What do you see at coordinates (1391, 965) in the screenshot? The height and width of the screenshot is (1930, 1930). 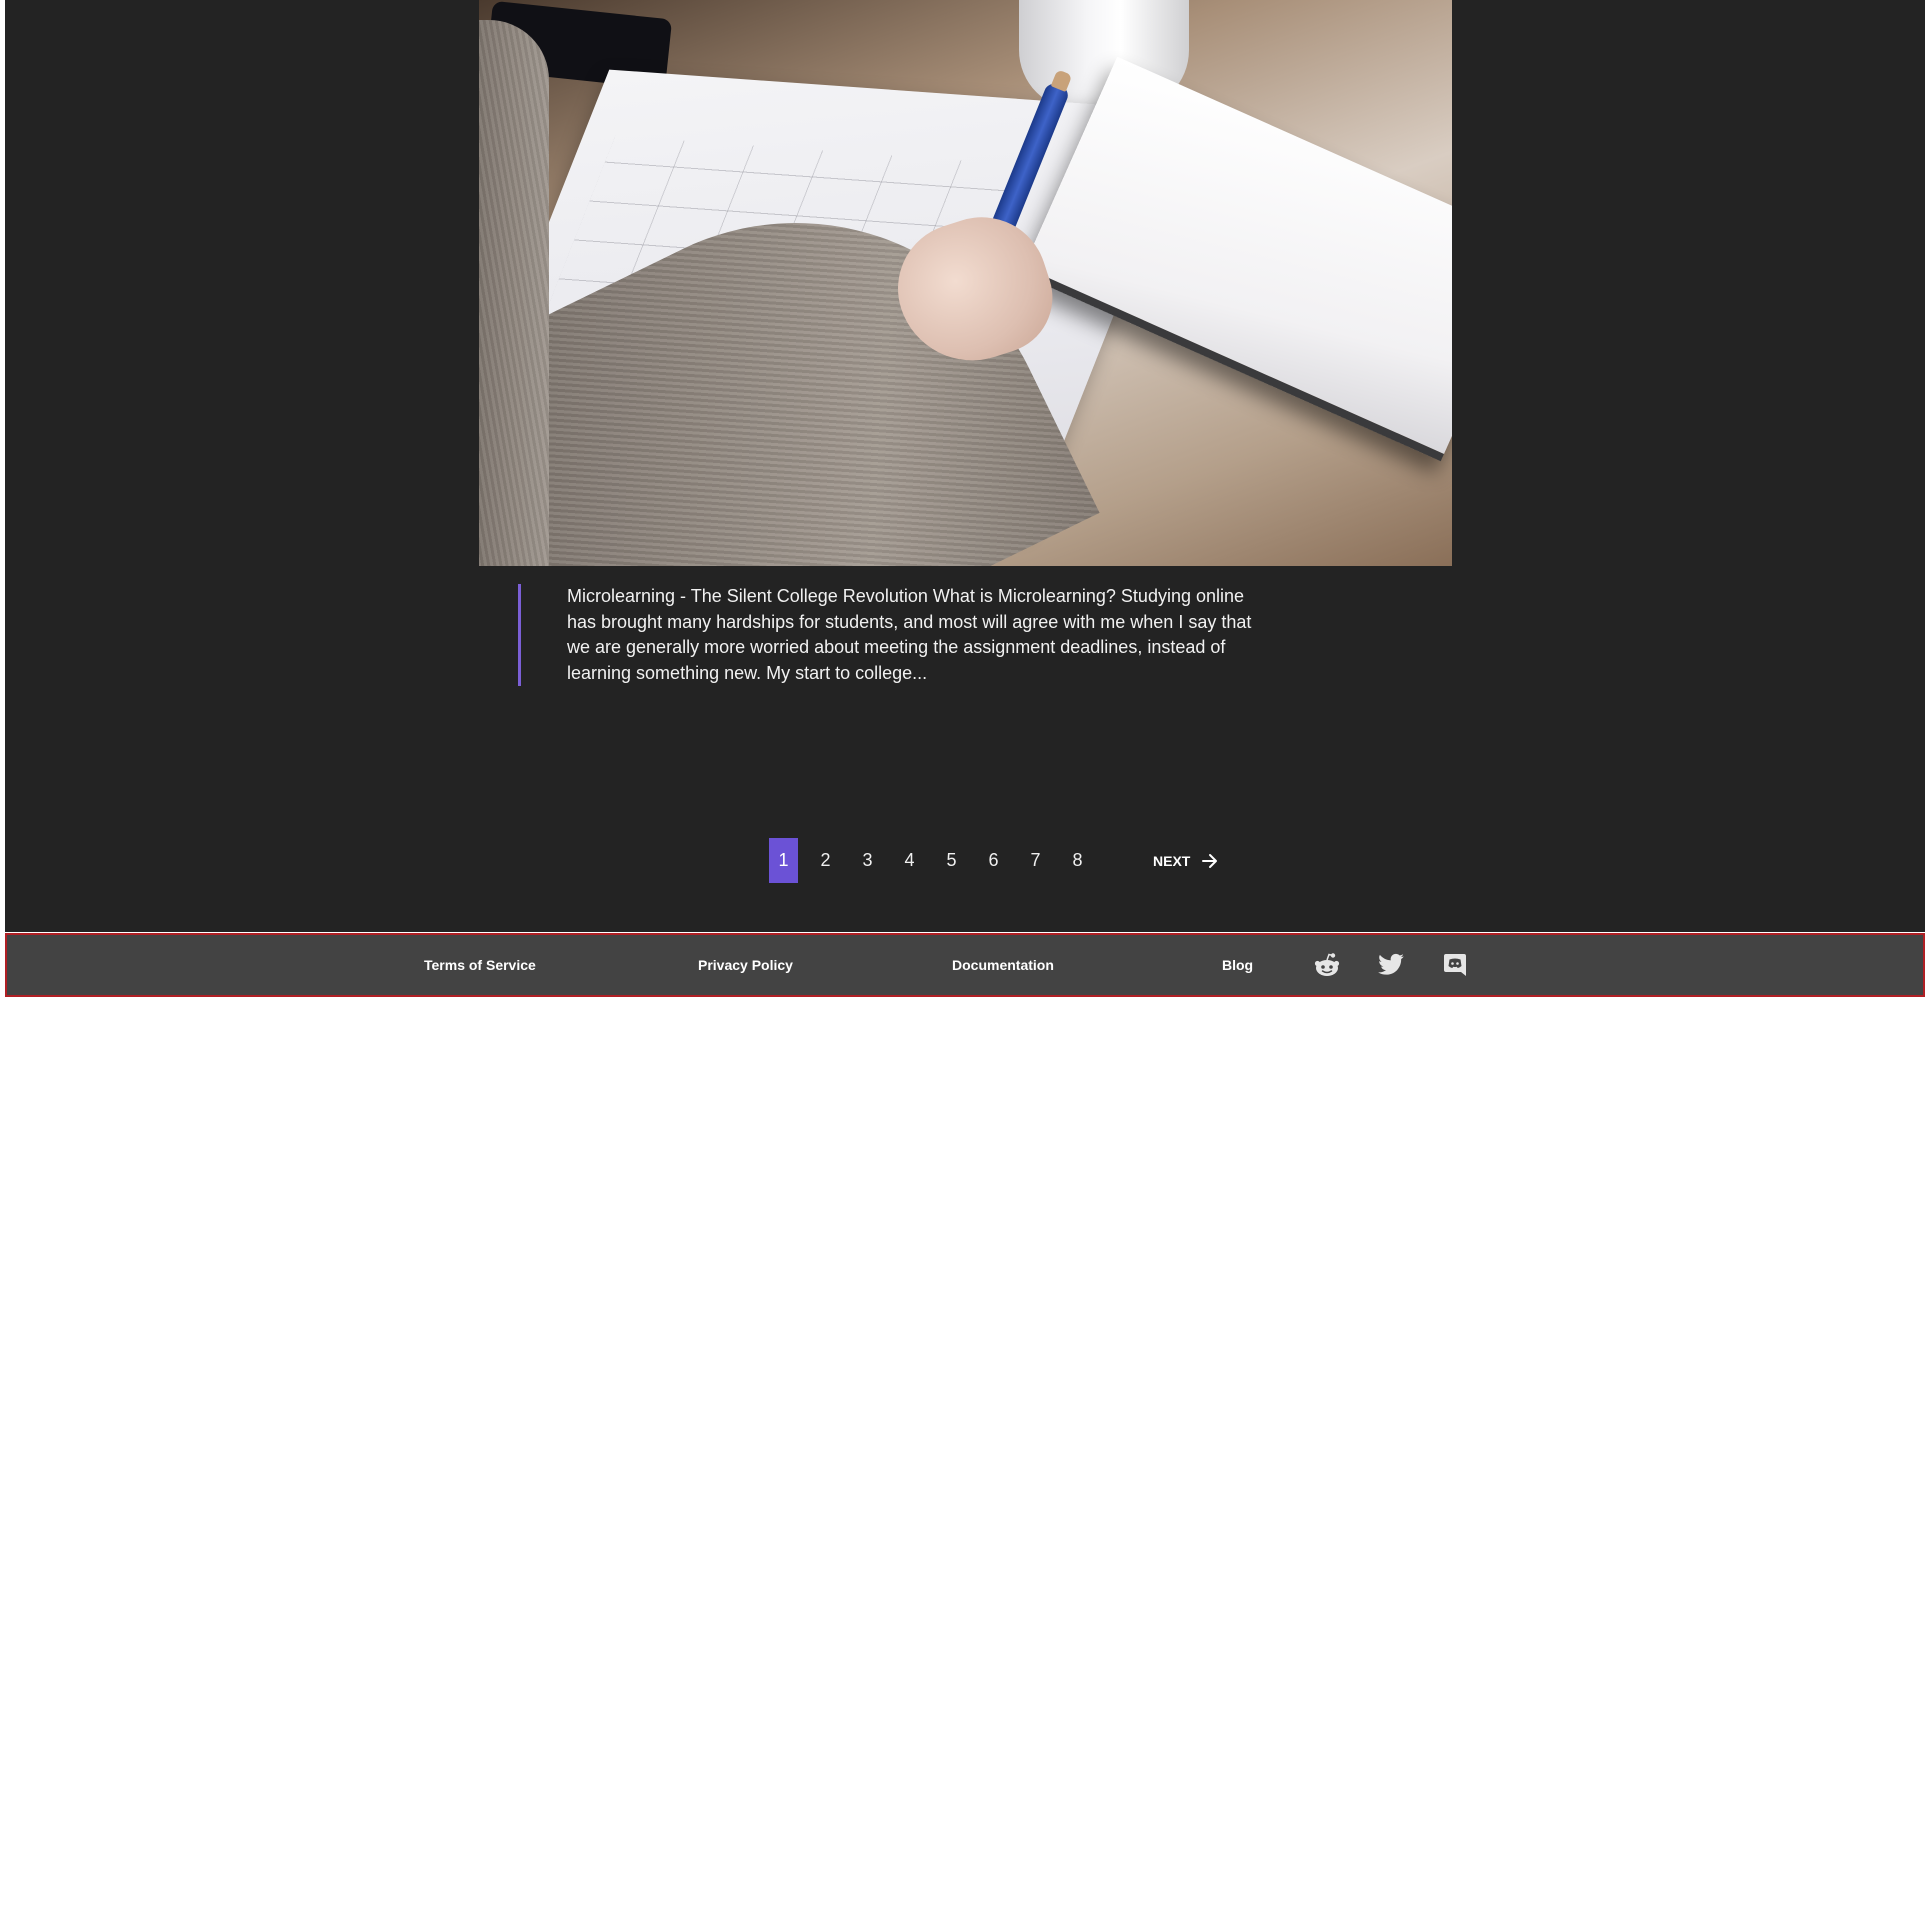 I see `twitter-icon` at bounding box center [1391, 965].